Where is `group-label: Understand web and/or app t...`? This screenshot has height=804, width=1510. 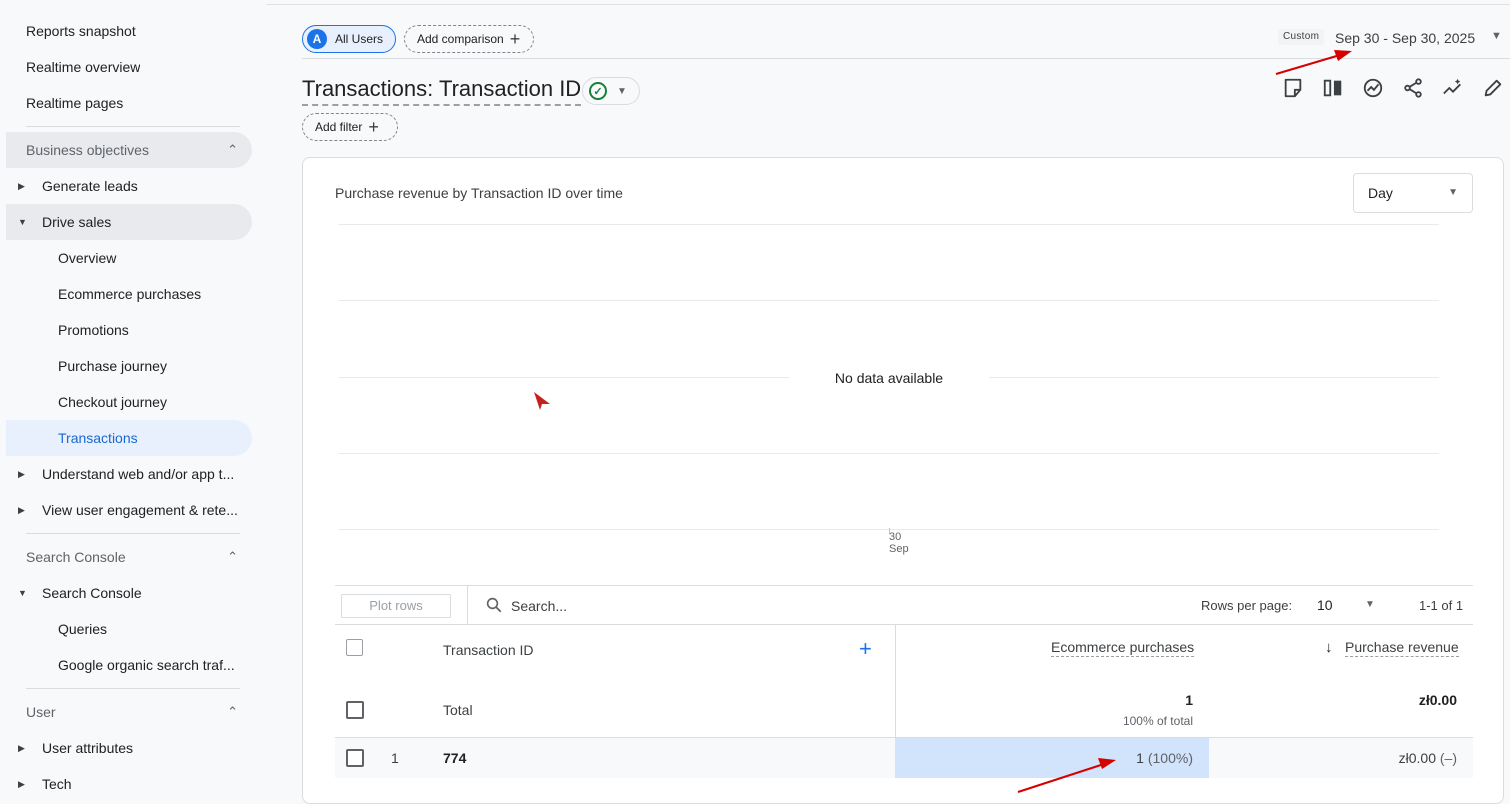
group-label: Understand web and/or app t... is located at coordinates (138, 474).